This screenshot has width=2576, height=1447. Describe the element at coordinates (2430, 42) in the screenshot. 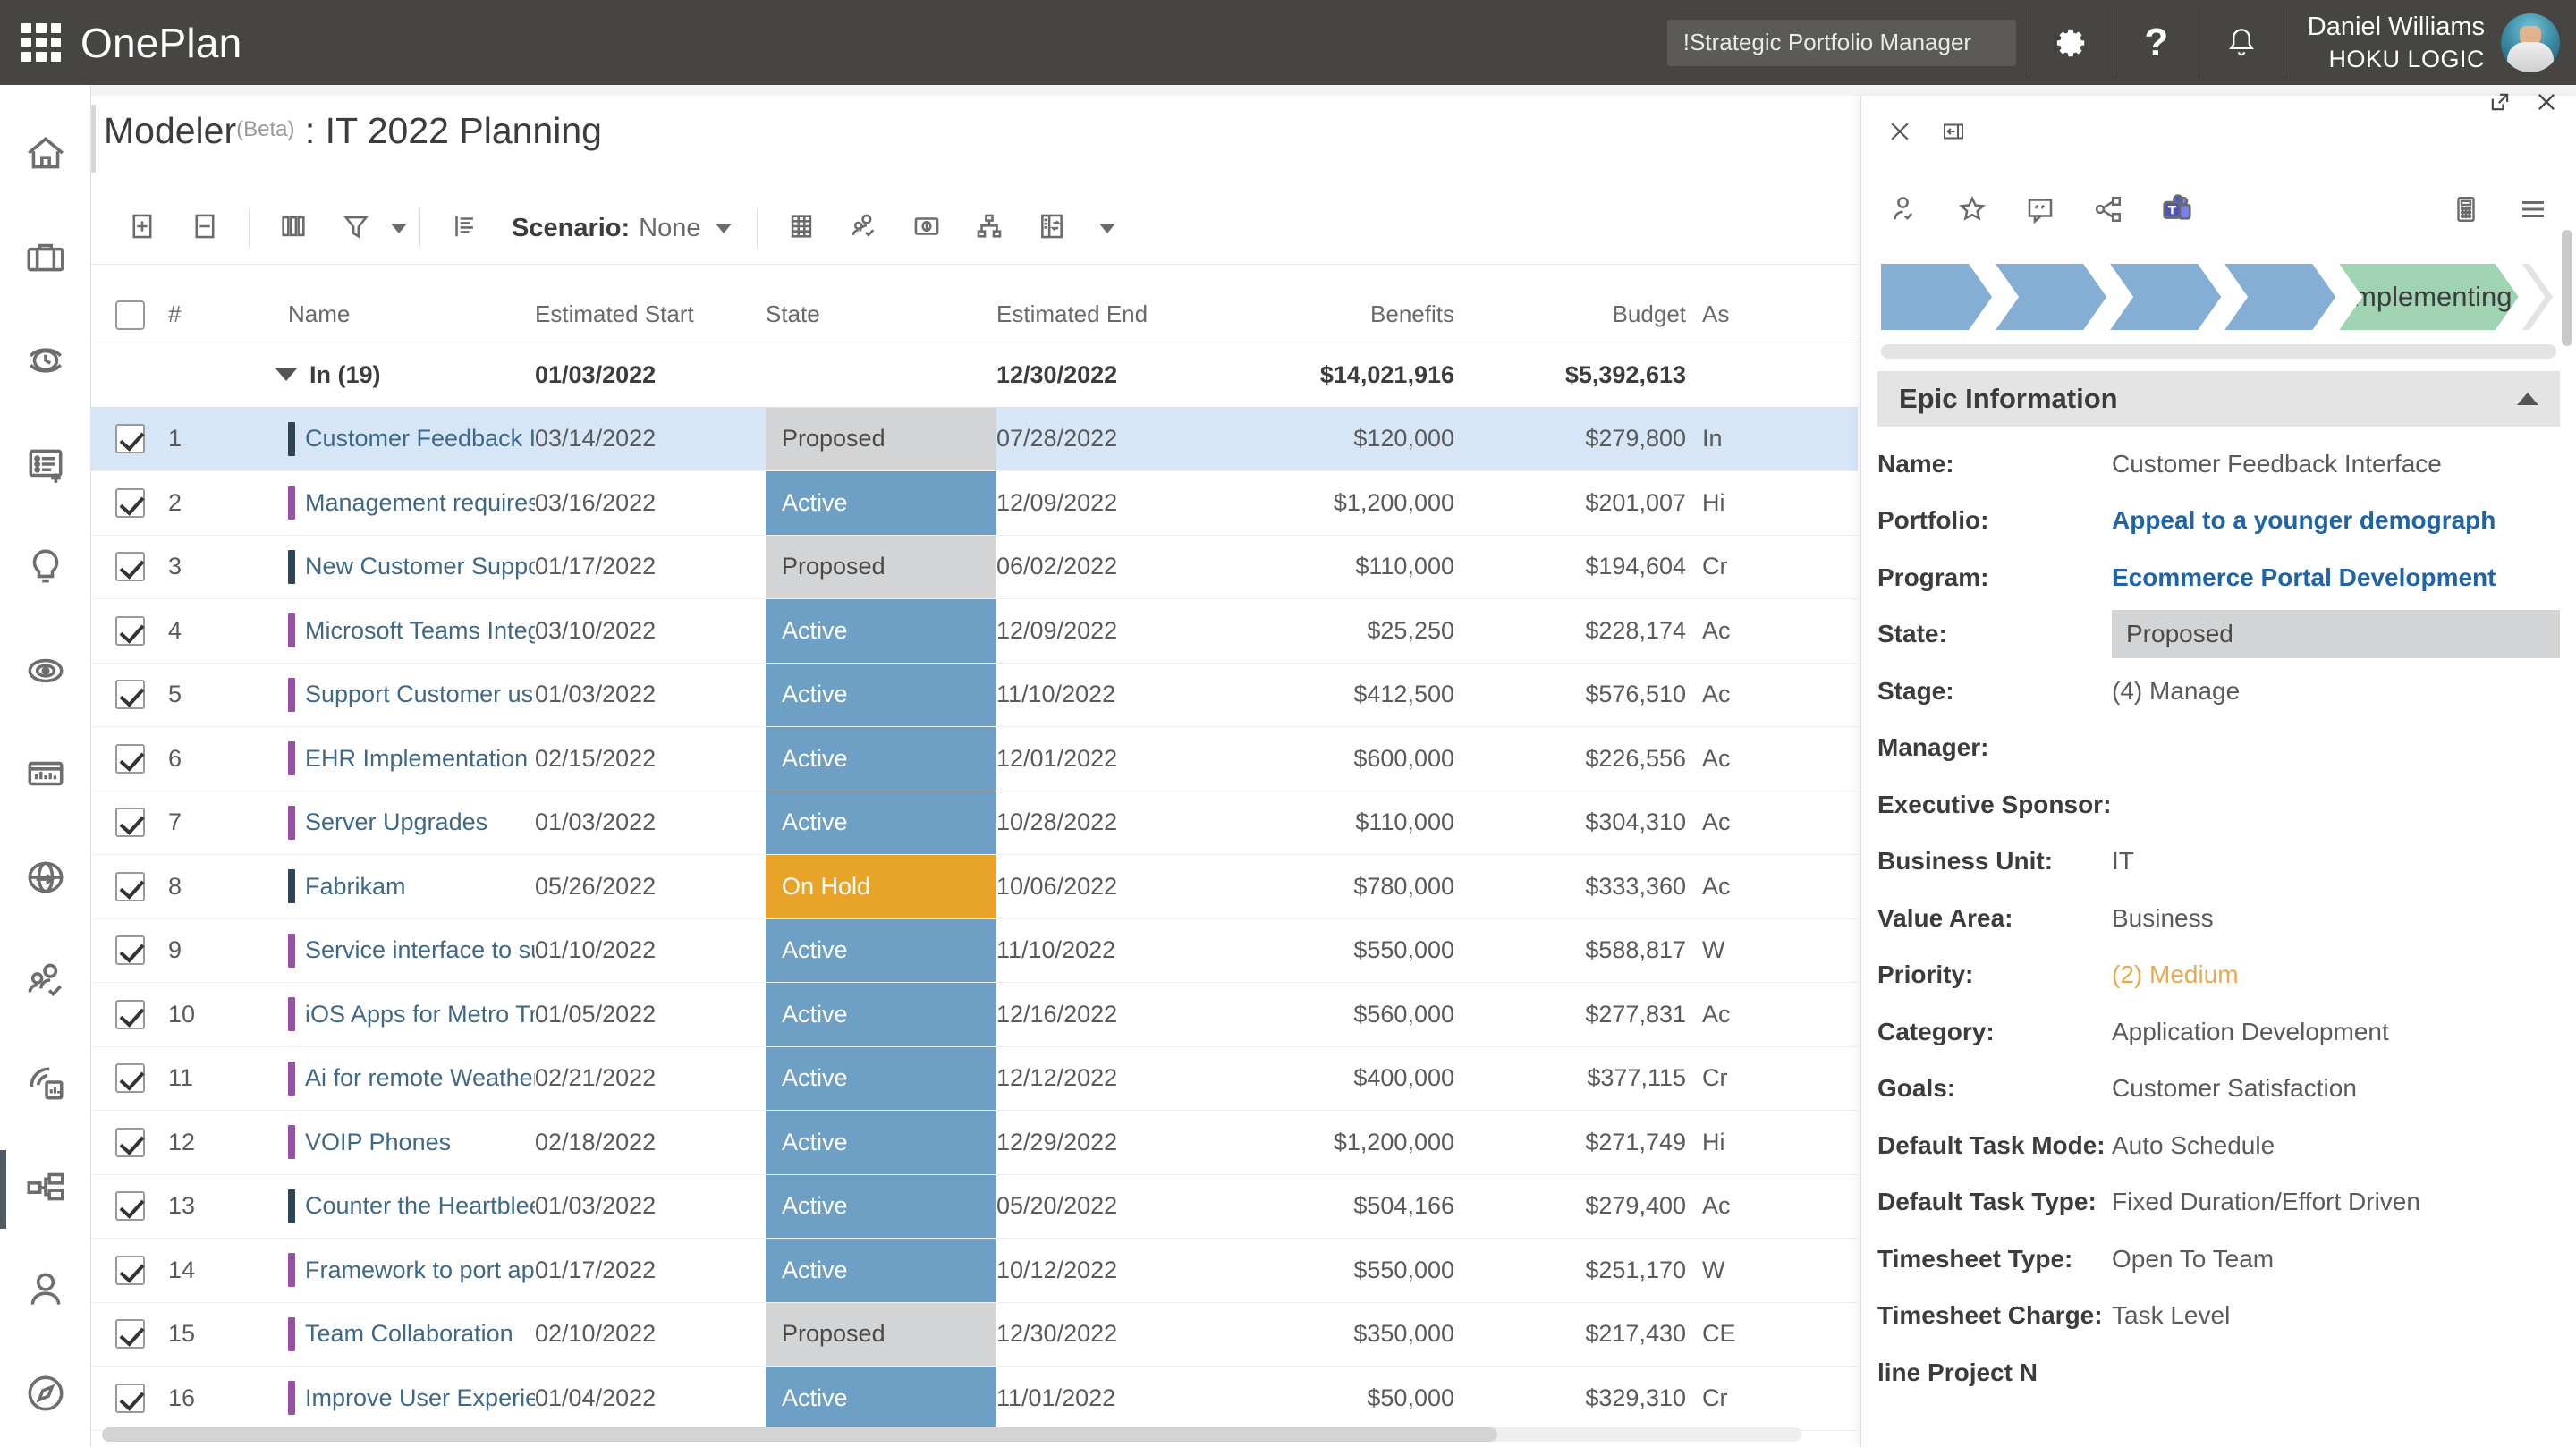

I see `user-menu: Daniel Williams HOKU LOGIC` at that location.